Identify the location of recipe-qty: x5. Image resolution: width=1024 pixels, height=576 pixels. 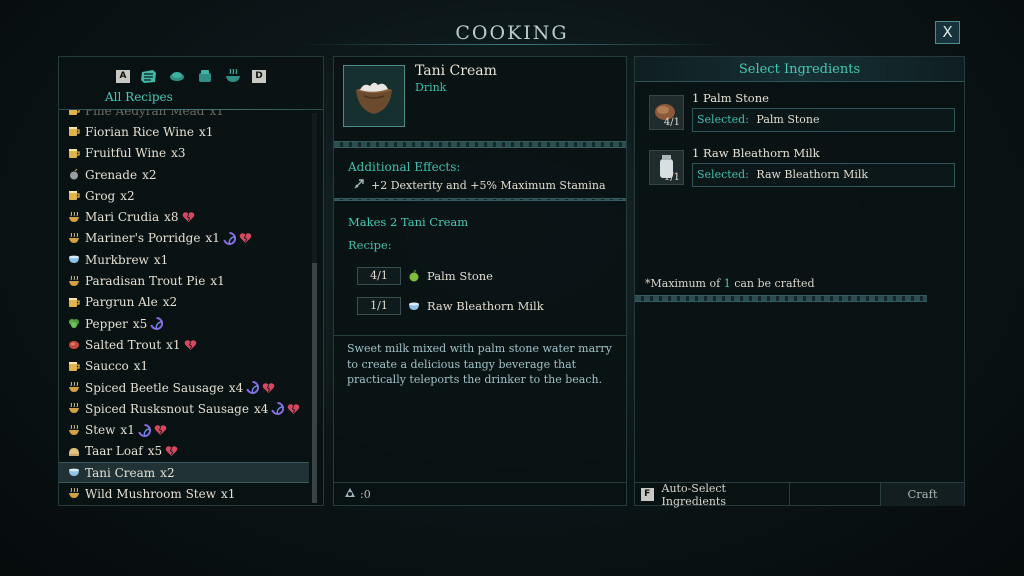
(155, 451).